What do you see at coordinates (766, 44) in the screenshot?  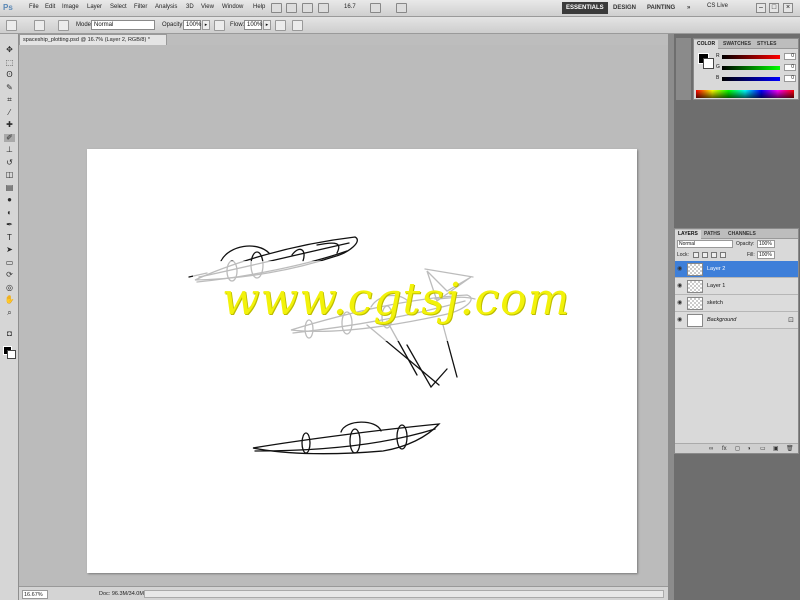 I see `tab-styles: STYLES` at bounding box center [766, 44].